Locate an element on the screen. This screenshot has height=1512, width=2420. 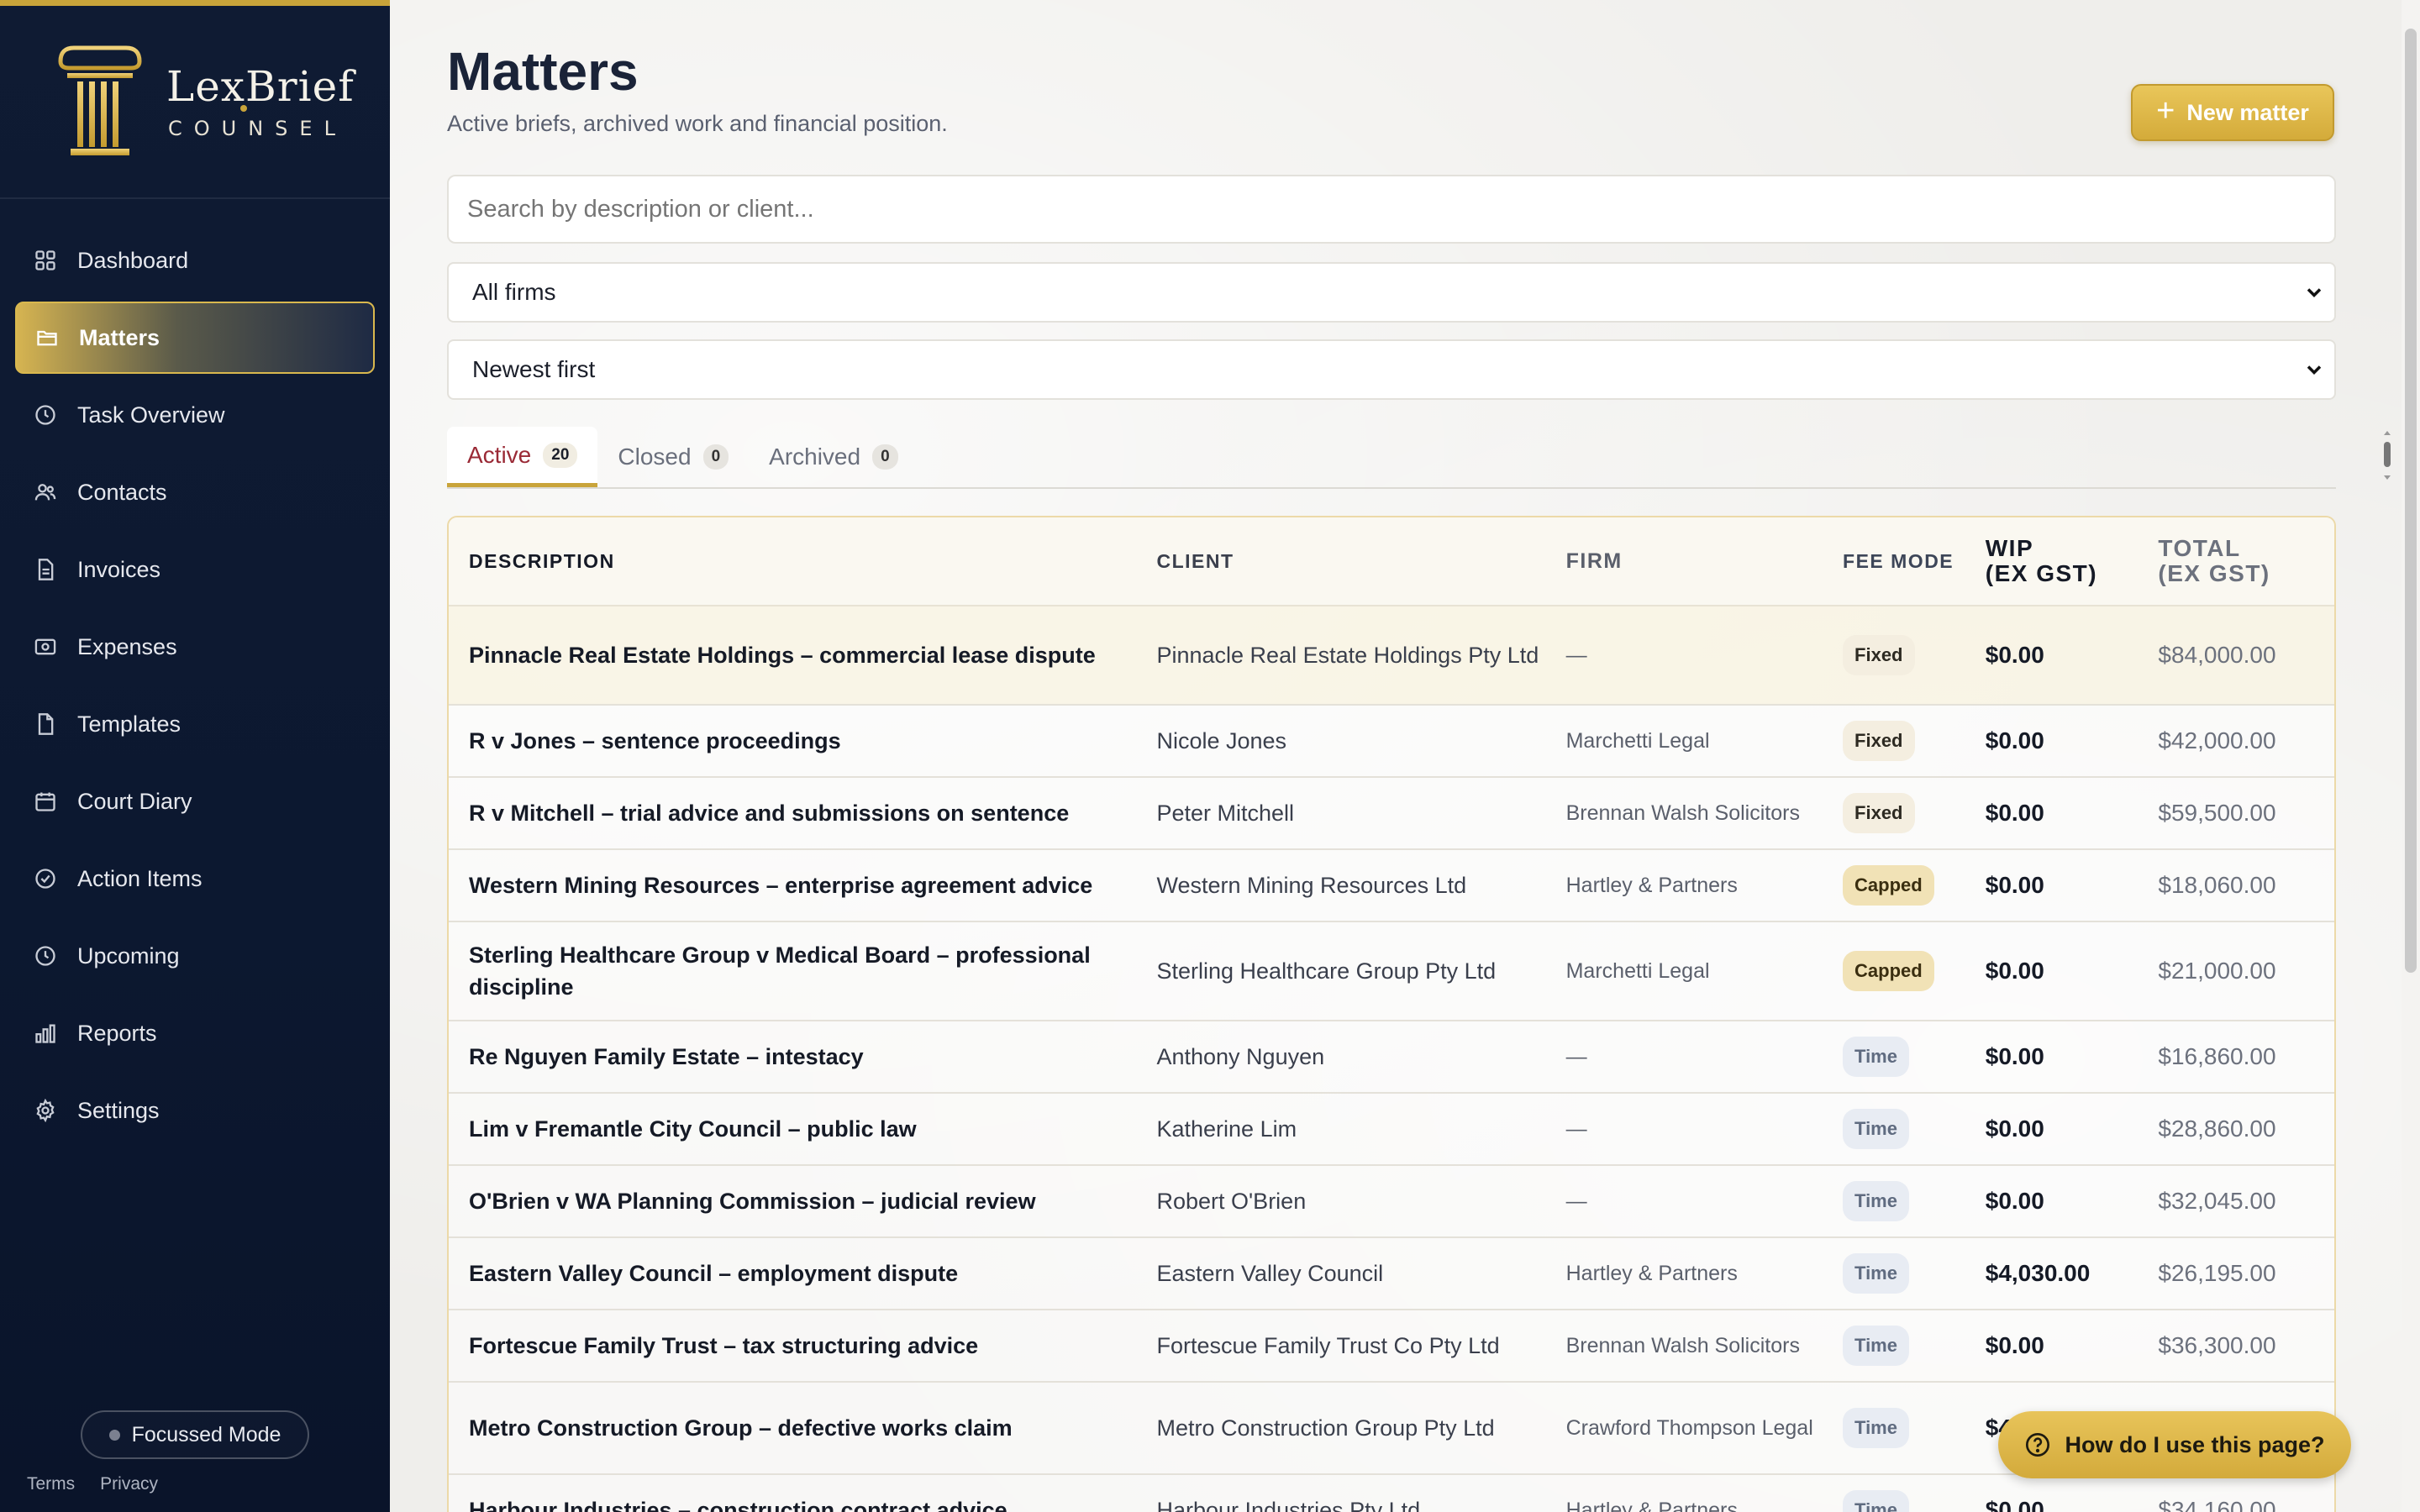
focussed-mode-toggle: Focussed Mode is located at coordinates (195, 1434).